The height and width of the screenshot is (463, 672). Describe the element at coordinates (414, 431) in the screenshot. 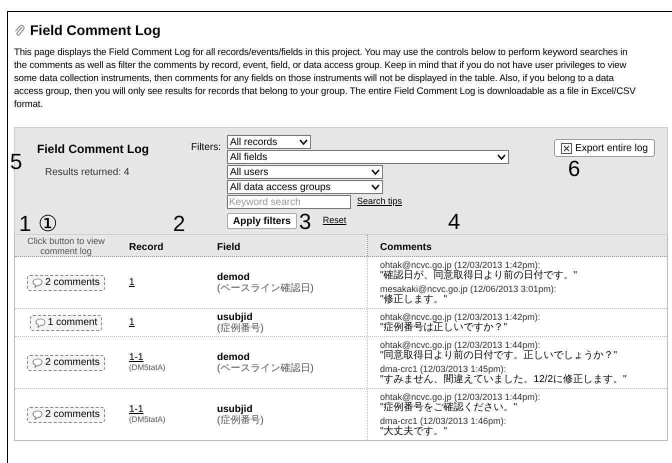

I see `comment-text: "大丈夫です。"` at that location.